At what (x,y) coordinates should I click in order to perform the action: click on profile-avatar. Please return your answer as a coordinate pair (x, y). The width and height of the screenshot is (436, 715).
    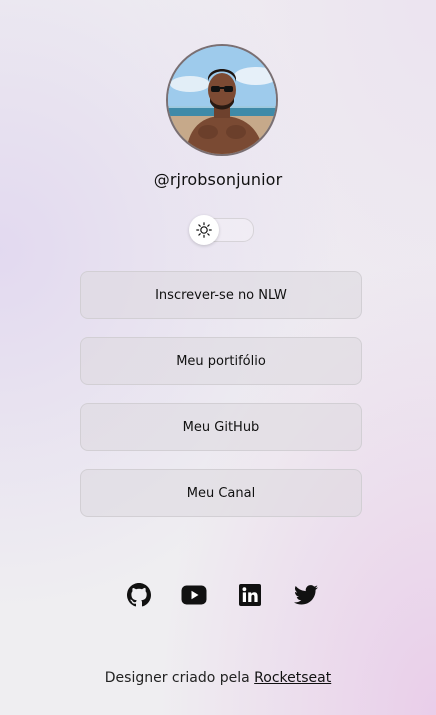
    Looking at the image, I should click on (222, 100).